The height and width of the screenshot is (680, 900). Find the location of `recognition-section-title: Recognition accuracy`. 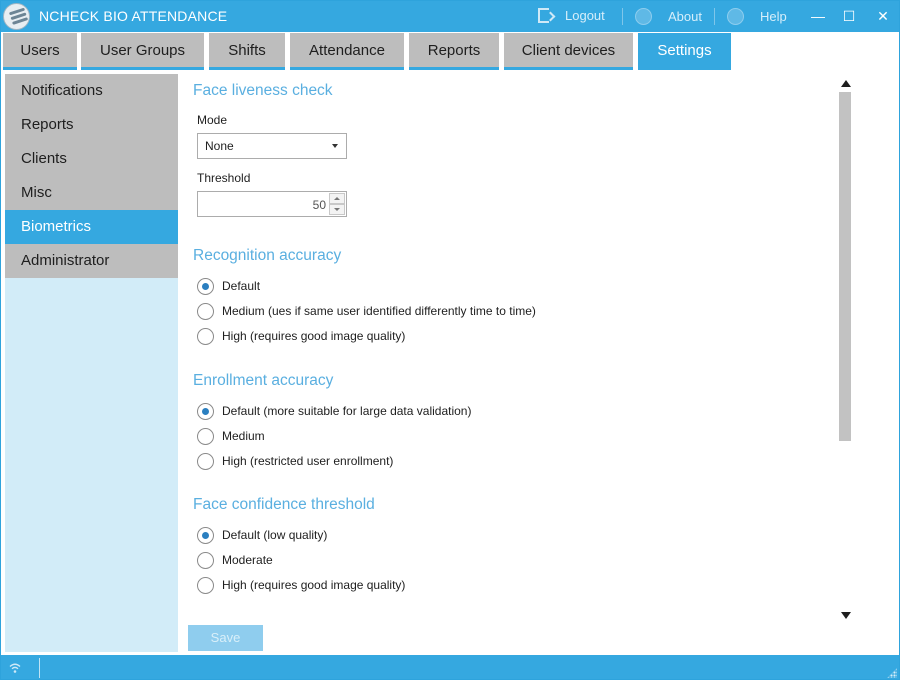

recognition-section-title: Recognition accuracy is located at coordinates (267, 255).